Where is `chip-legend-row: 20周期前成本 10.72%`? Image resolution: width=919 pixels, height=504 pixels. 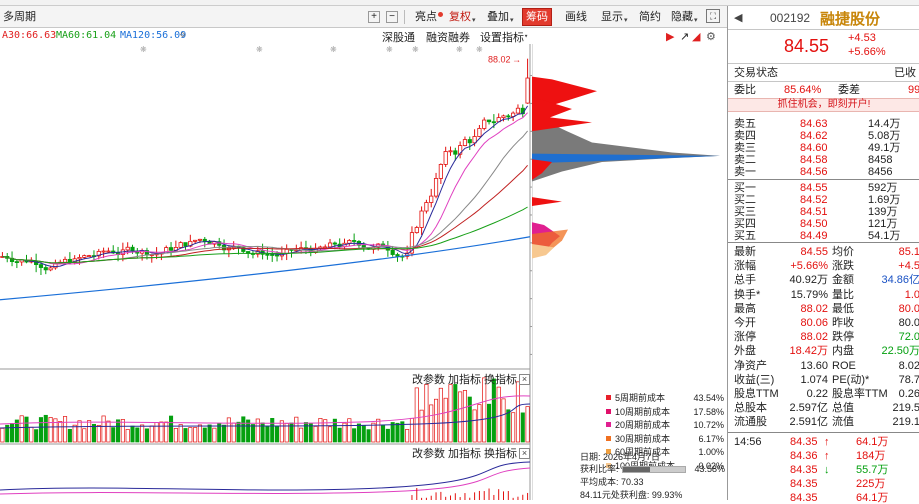 chip-legend-row: 20周期前成本 10.72% is located at coordinates (662, 425).